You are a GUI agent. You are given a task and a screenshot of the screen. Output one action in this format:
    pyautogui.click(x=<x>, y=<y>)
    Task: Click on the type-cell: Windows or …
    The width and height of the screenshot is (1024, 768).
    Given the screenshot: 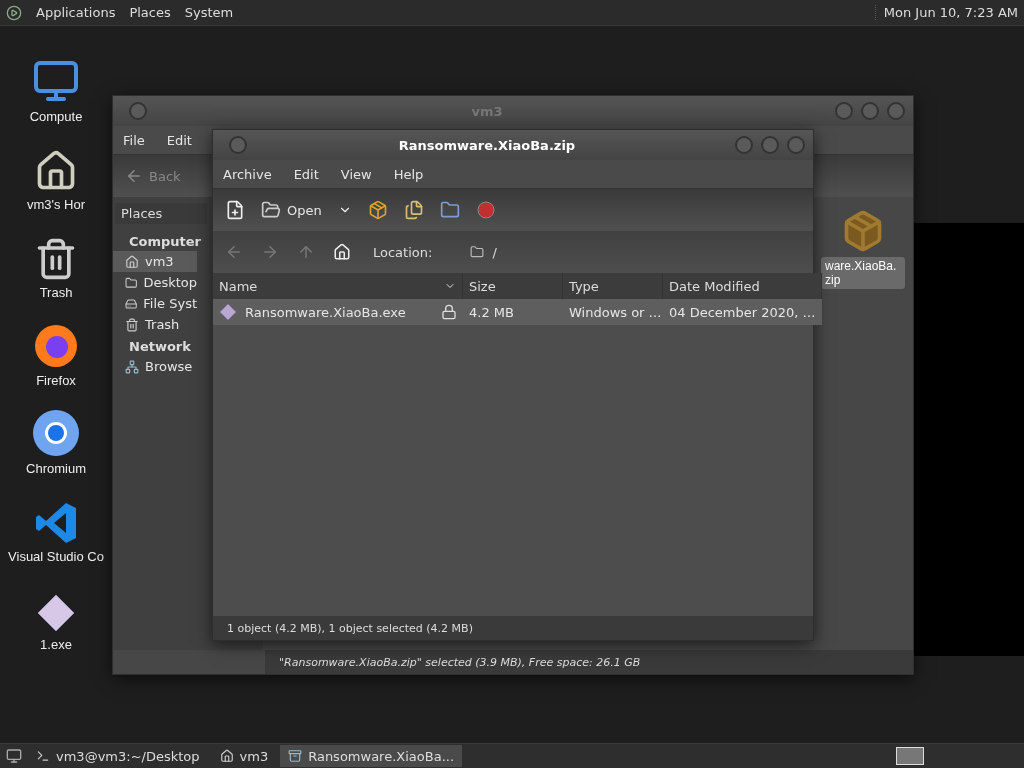 What is the action you would take?
    pyautogui.click(x=613, y=312)
    